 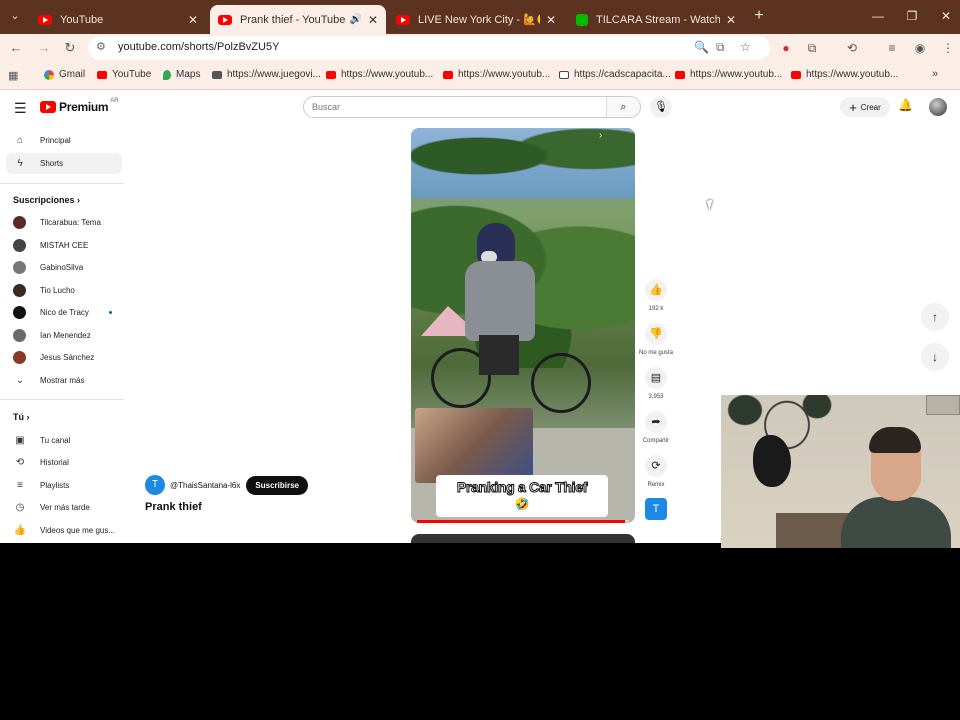 What do you see at coordinates (564, 74) in the screenshot?
I see `site-icon` at bounding box center [564, 74].